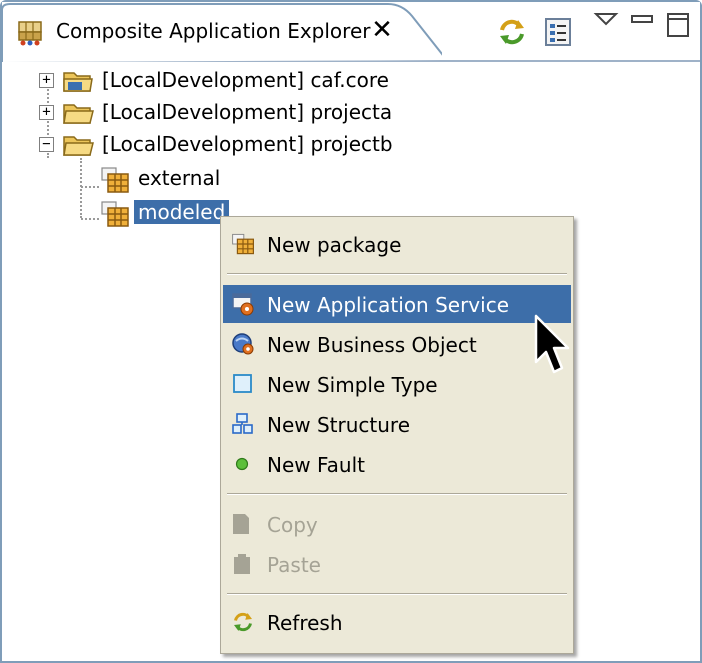 The image size is (702, 663). What do you see at coordinates (397, 564) in the screenshot?
I see `menu-item-paste: Paste` at bounding box center [397, 564].